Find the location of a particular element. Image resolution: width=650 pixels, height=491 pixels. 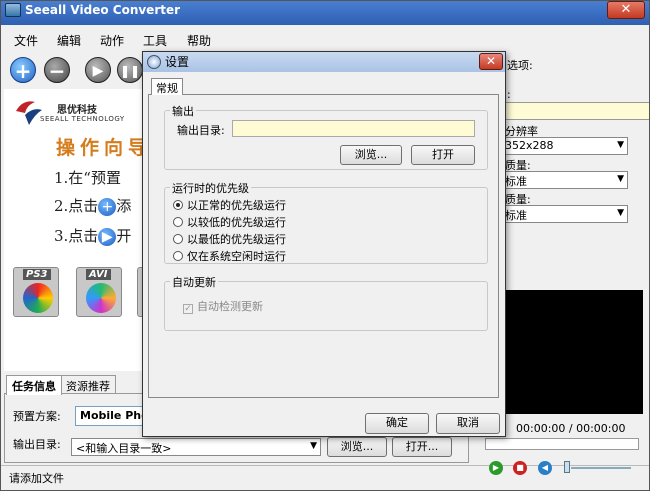

priority-low-label: 以较低的优先级运行 is located at coordinates (236, 222).